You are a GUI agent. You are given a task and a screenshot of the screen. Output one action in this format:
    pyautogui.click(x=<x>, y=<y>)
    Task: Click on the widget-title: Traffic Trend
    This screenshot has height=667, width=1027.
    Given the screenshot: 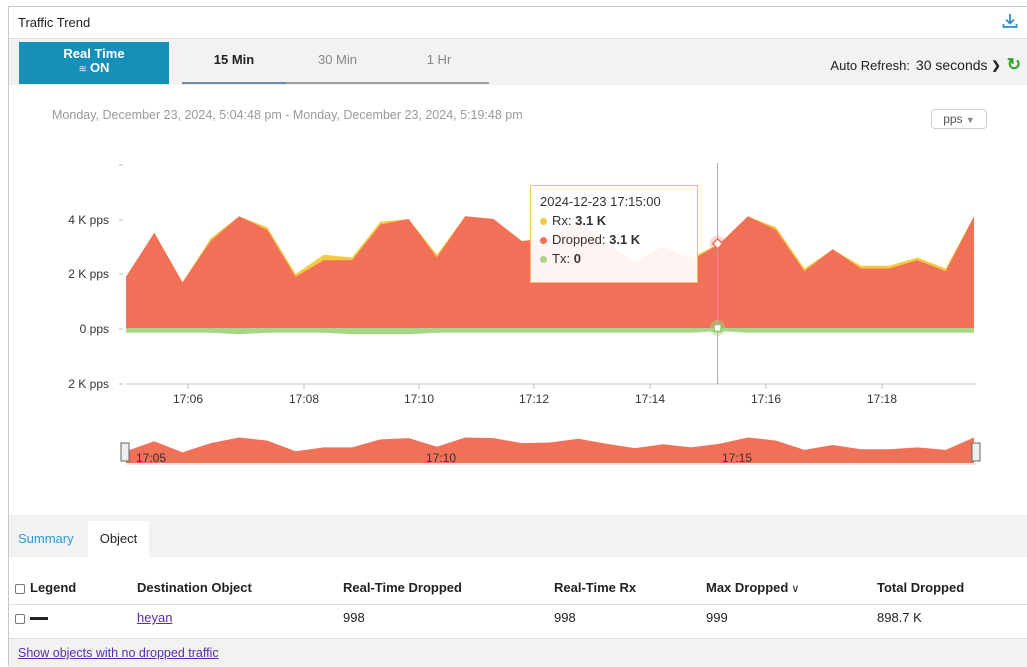 What is the action you would take?
    pyautogui.click(x=54, y=22)
    